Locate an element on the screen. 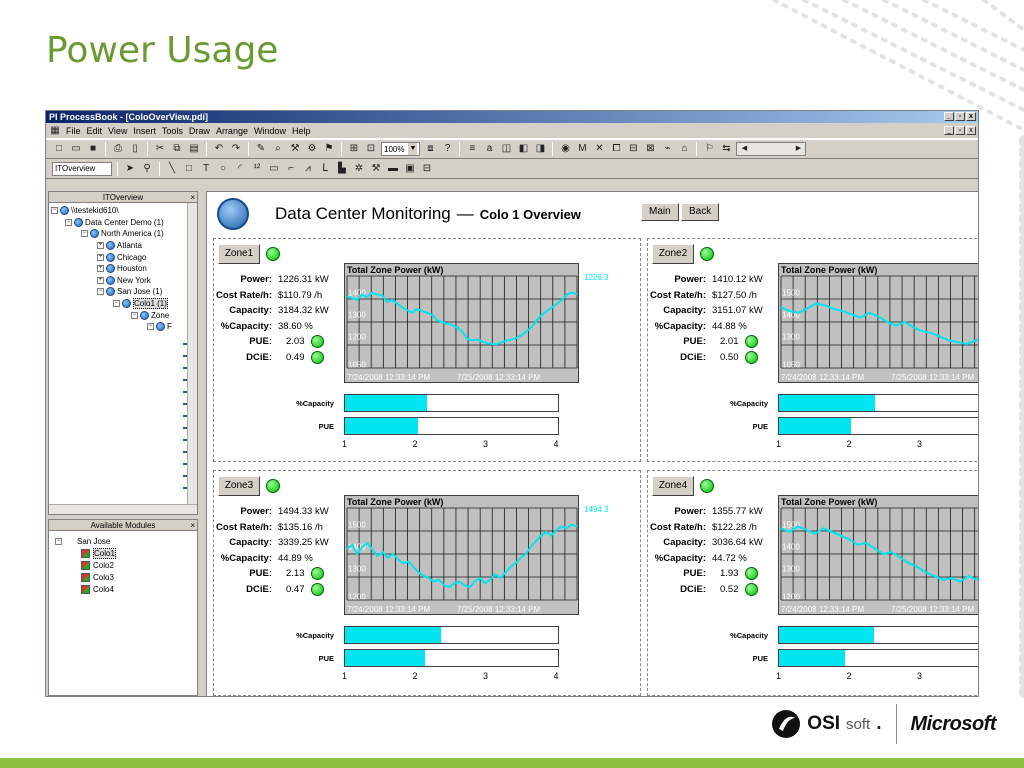 This screenshot has width=1024, height=768. connector-tool-icon: ⌐ is located at coordinates (291, 169).